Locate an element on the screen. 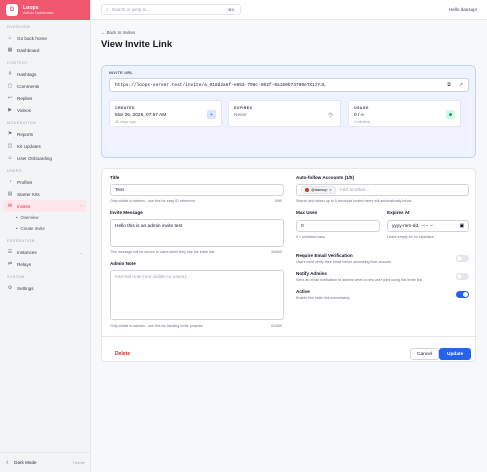 This screenshot has height=472, width=487. autofollow-label: Auto-follow Accounts (1/5) is located at coordinates (325, 177).